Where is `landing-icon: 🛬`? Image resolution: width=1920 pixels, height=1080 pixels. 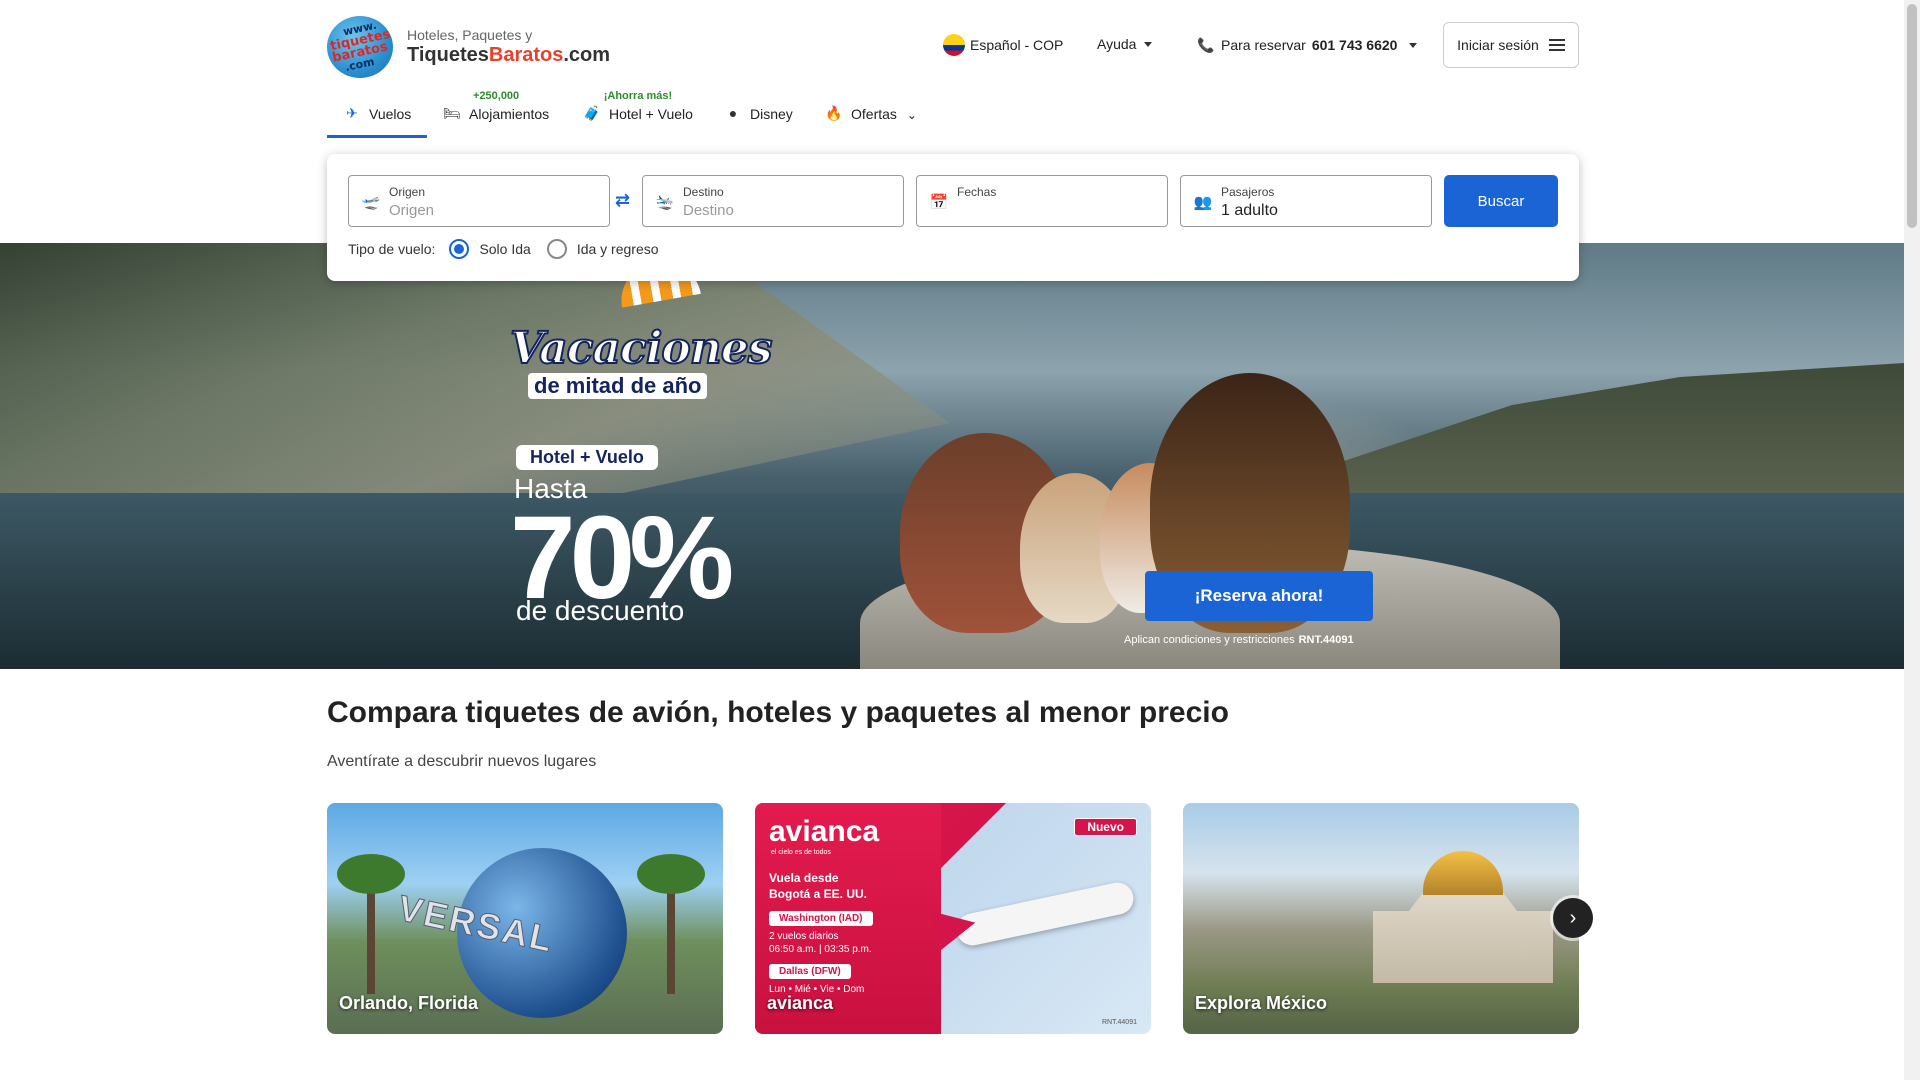
landing-icon: 🛬 is located at coordinates (665, 202).